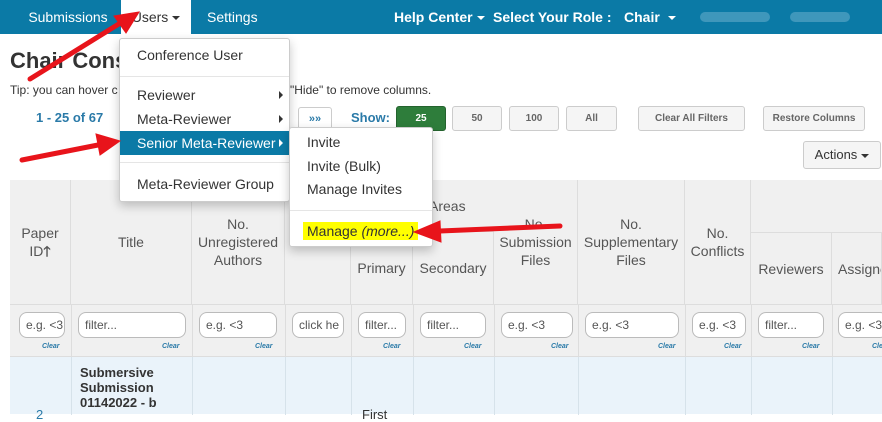 This screenshot has height=422, width=882. What do you see at coordinates (857, 268) in the screenshot?
I see `col-assigned: Assigne` at bounding box center [857, 268].